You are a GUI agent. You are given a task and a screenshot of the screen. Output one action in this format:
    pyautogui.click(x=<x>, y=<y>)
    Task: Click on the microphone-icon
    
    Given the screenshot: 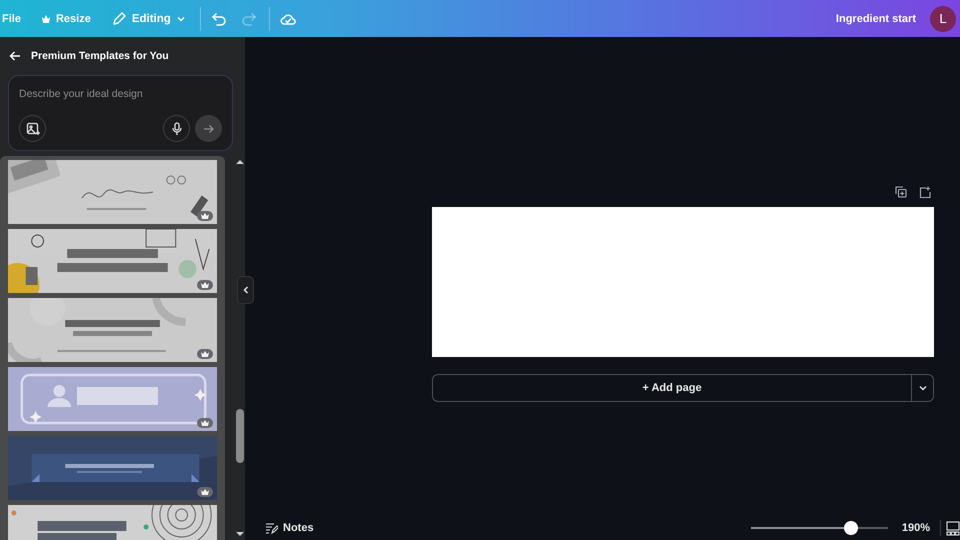 What is the action you would take?
    pyautogui.click(x=176, y=129)
    